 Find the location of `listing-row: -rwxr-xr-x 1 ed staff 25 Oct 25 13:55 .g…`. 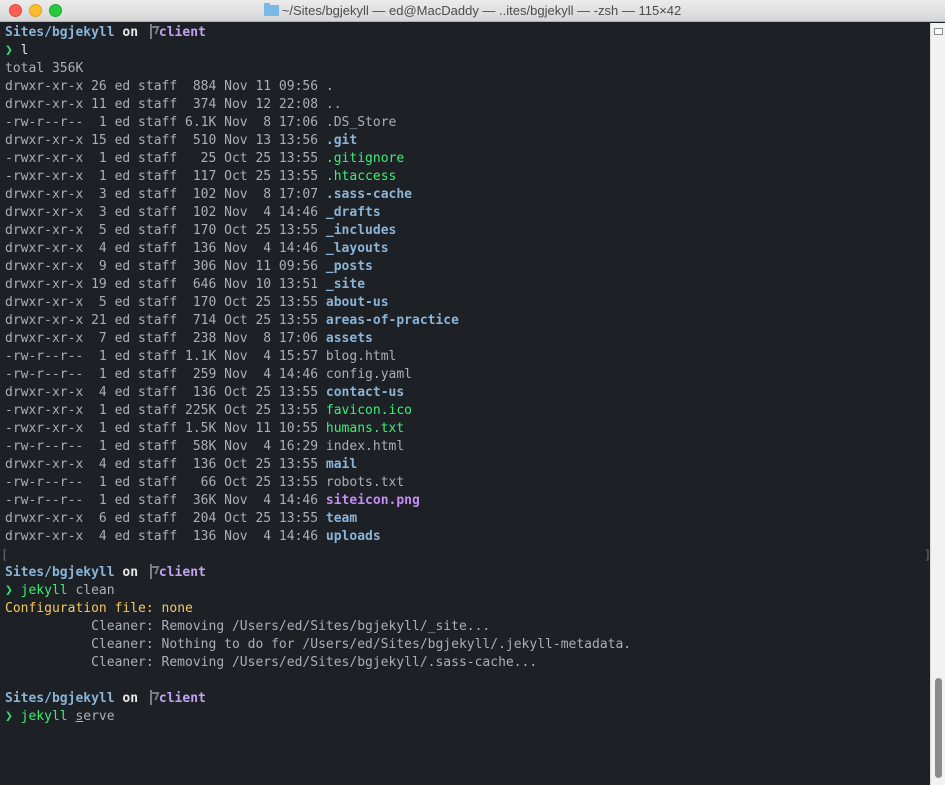

listing-row: -rwxr-xr-x 1 ed staff 25 Oct 25 13:55 .g… is located at coordinates (467, 159).